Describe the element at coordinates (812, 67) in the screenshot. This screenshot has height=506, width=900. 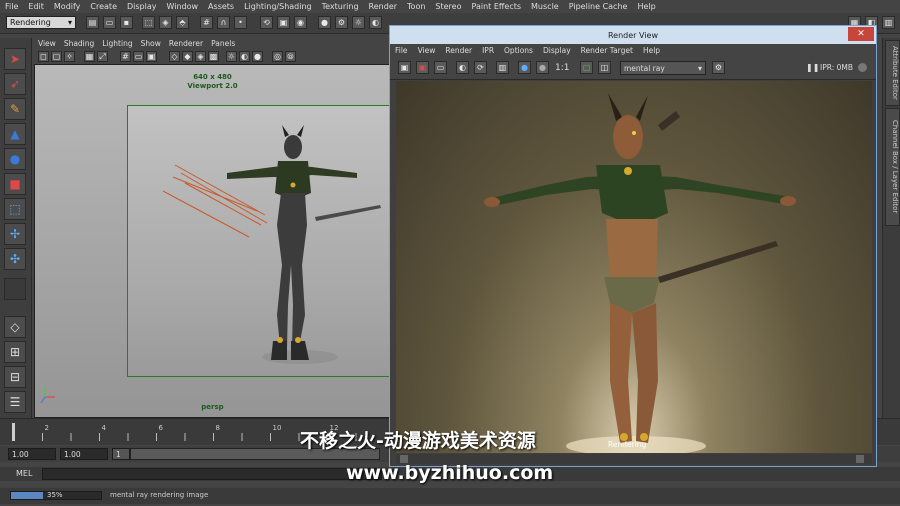
I see `pause-ipr-icon: ❚❚` at that location.